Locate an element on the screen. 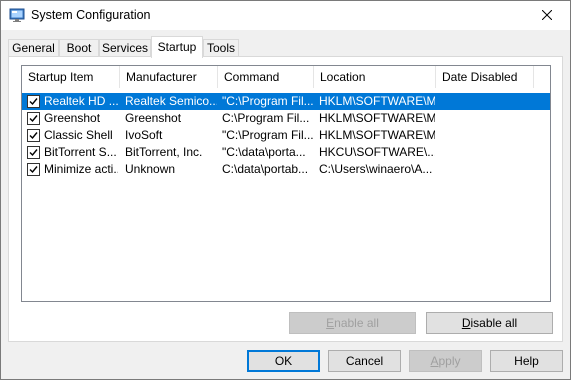 This screenshot has height=380, width=571. cancel-button: Cancel is located at coordinates (364, 361).